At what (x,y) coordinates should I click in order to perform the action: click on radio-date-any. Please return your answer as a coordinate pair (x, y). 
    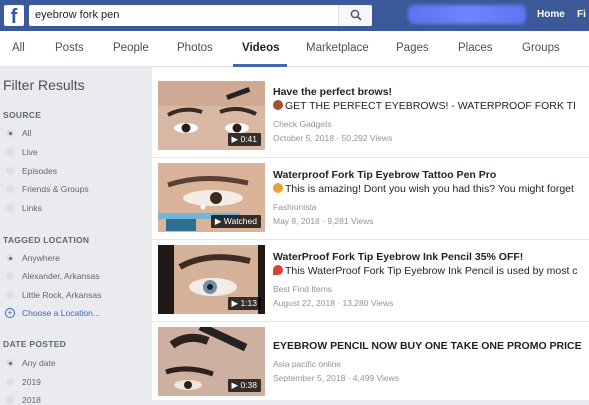
    Looking at the image, I should click on (10, 363).